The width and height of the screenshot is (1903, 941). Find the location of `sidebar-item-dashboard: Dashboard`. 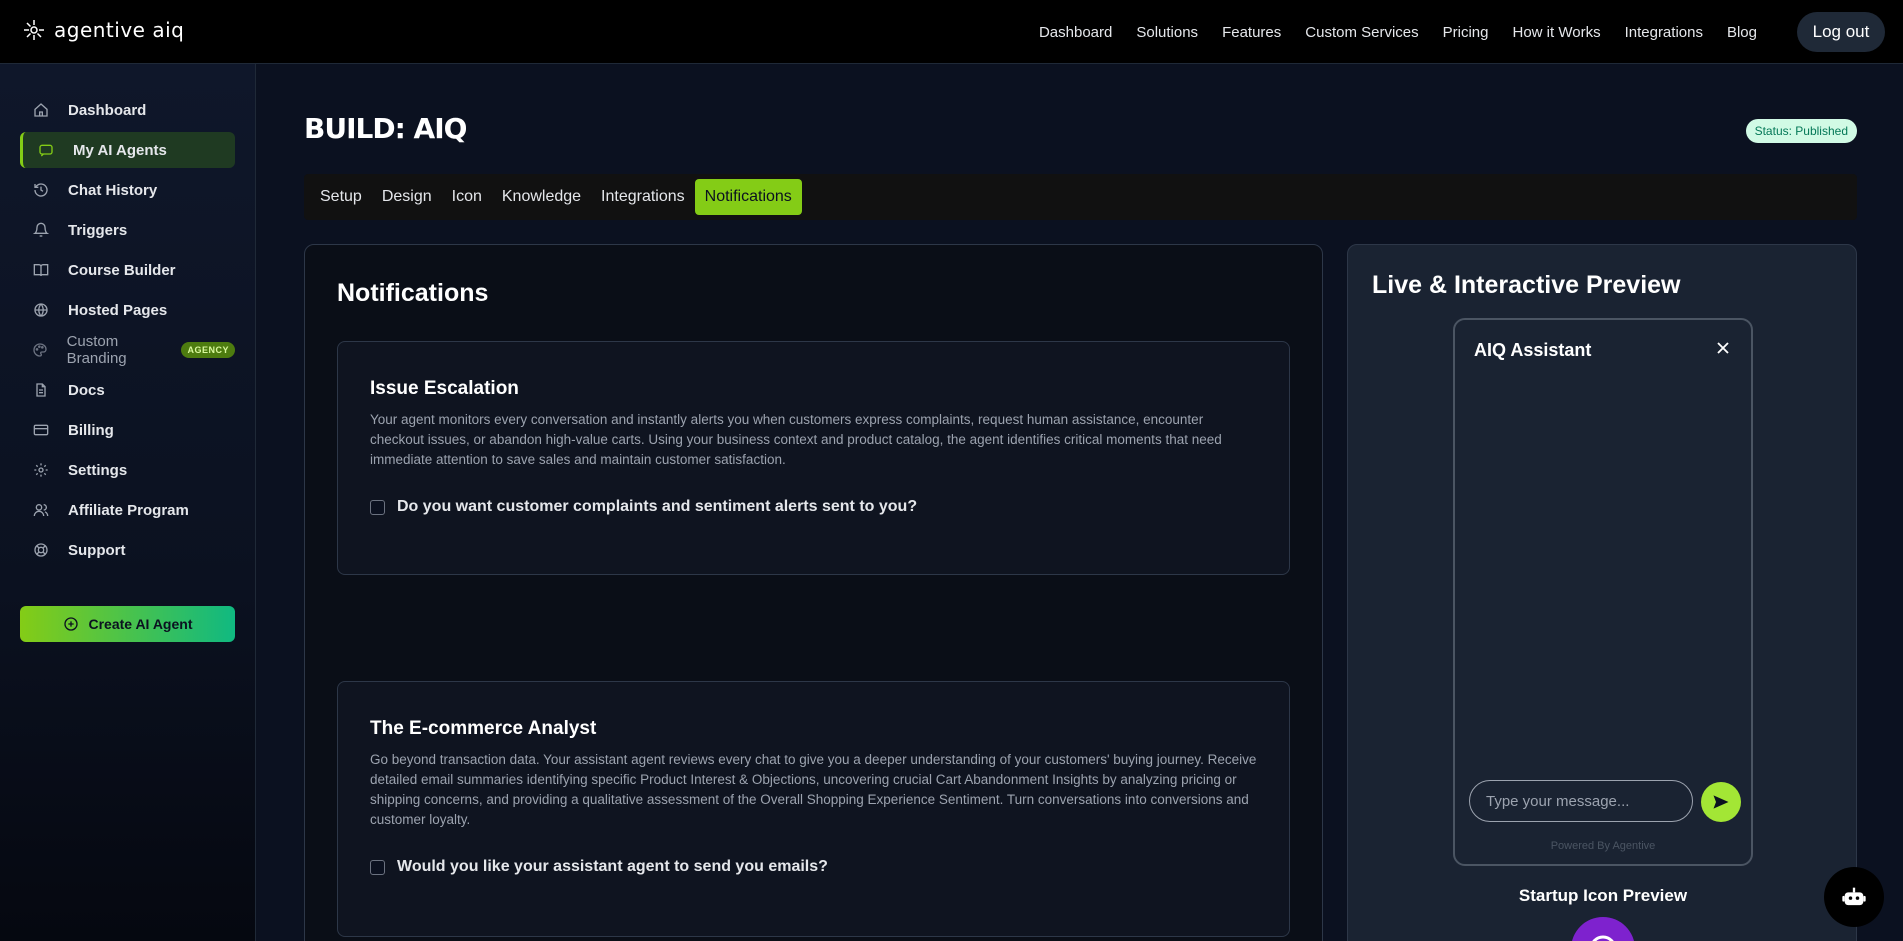

sidebar-item-dashboard: Dashboard is located at coordinates (127, 110).